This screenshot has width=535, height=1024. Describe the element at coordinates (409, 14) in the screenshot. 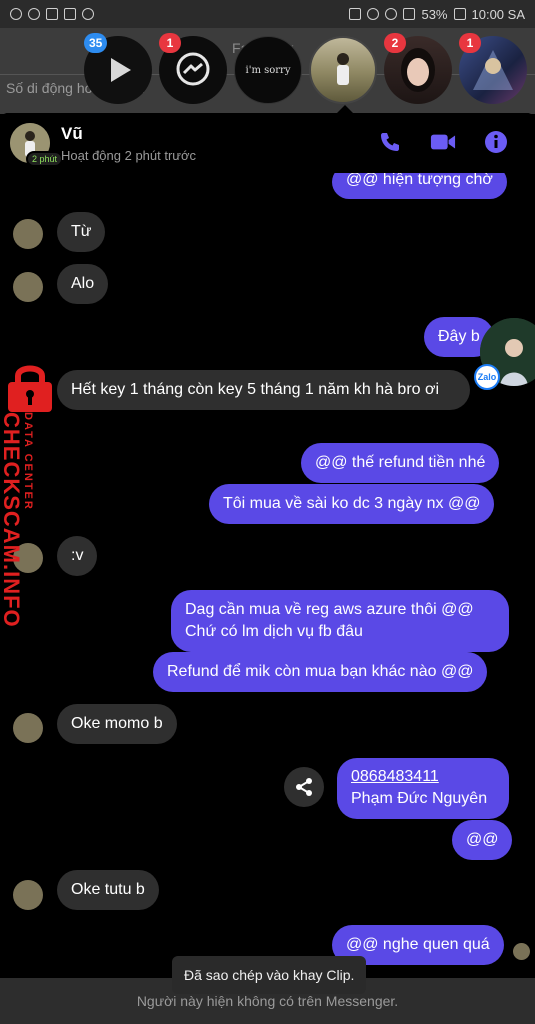

I see `signal-icon` at that location.